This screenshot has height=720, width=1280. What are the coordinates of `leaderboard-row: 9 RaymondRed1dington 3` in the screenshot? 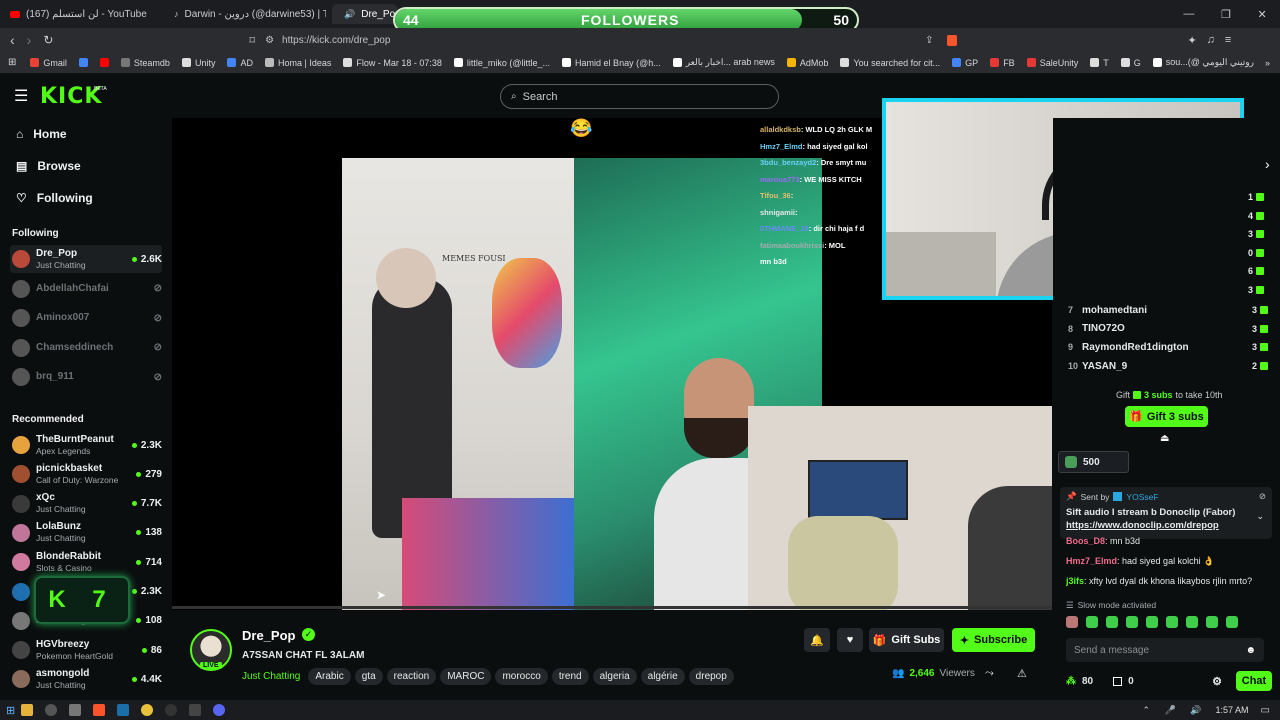 It's located at (1168, 347).